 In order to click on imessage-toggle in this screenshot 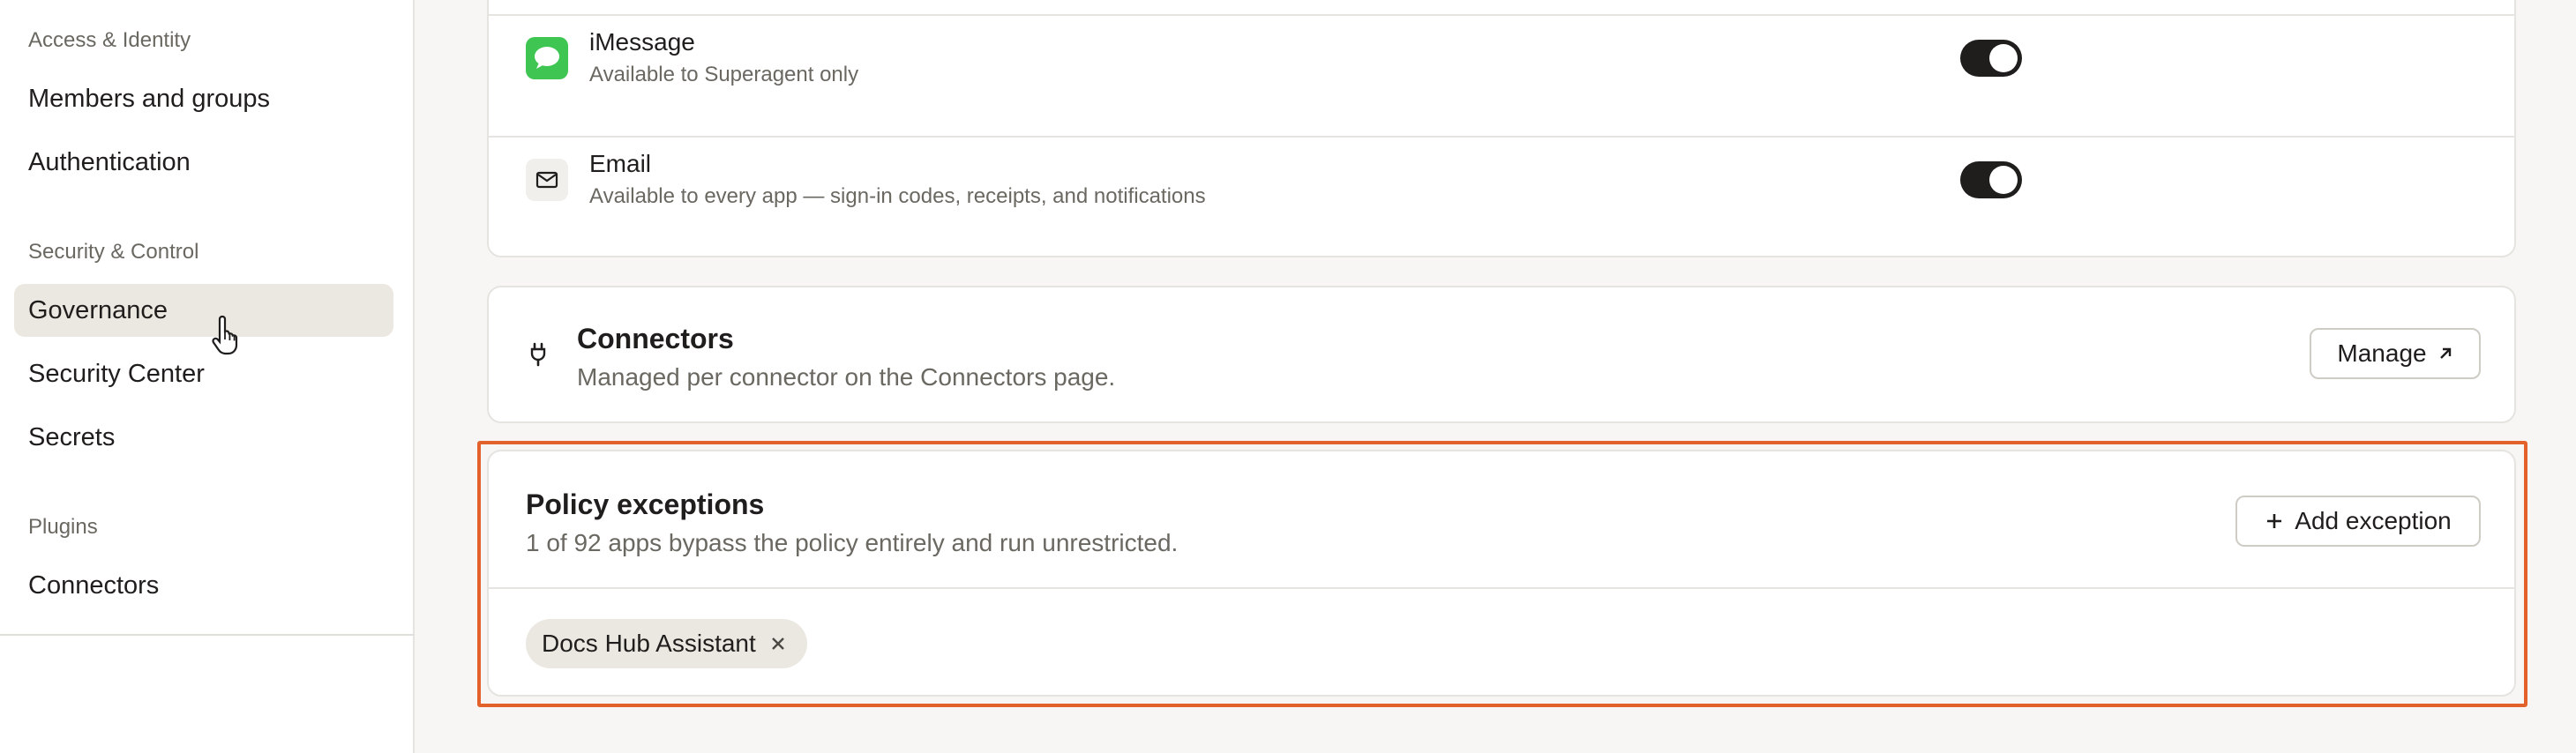, I will do `click(1991, 58)`.